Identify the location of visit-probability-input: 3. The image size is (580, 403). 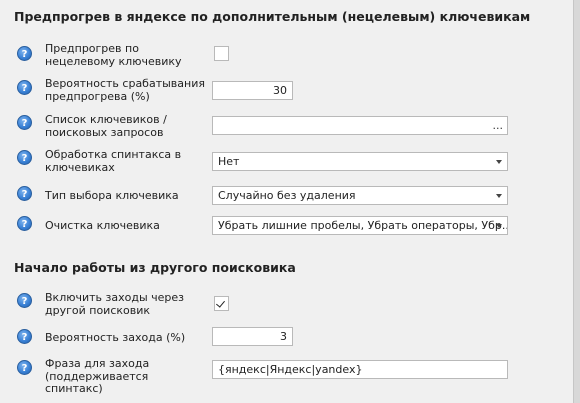
(252, 336).